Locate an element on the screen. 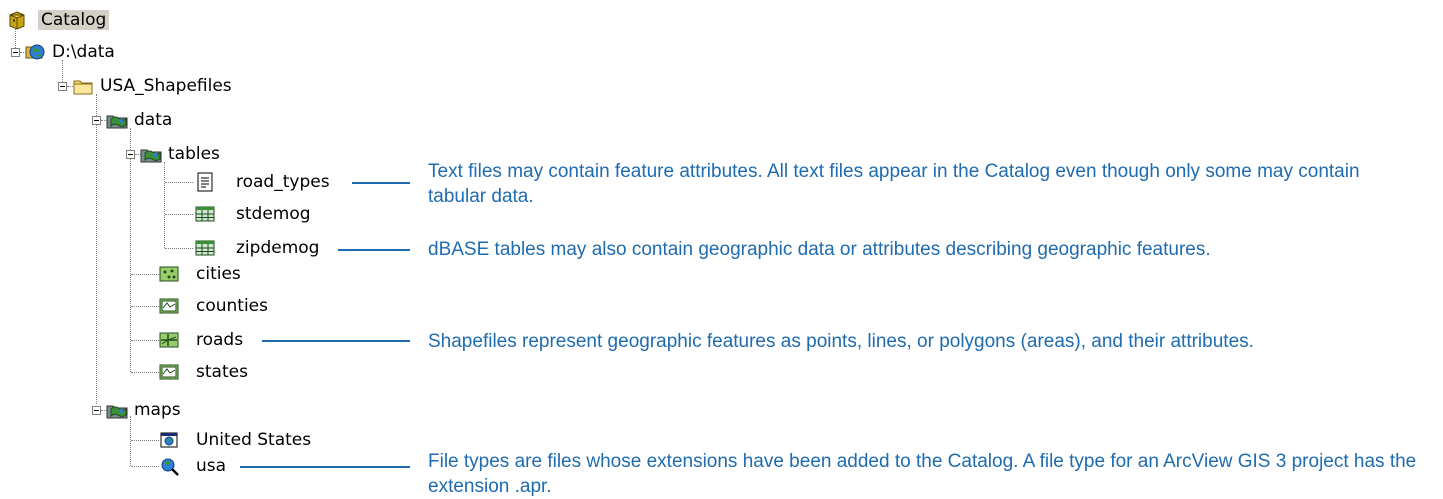  tree-item-maps: maps is located at coordinates (157, 410).